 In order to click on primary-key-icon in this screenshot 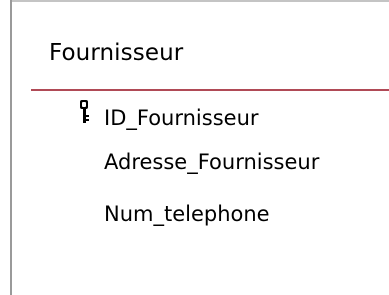, I will do `click(84, 111)`.